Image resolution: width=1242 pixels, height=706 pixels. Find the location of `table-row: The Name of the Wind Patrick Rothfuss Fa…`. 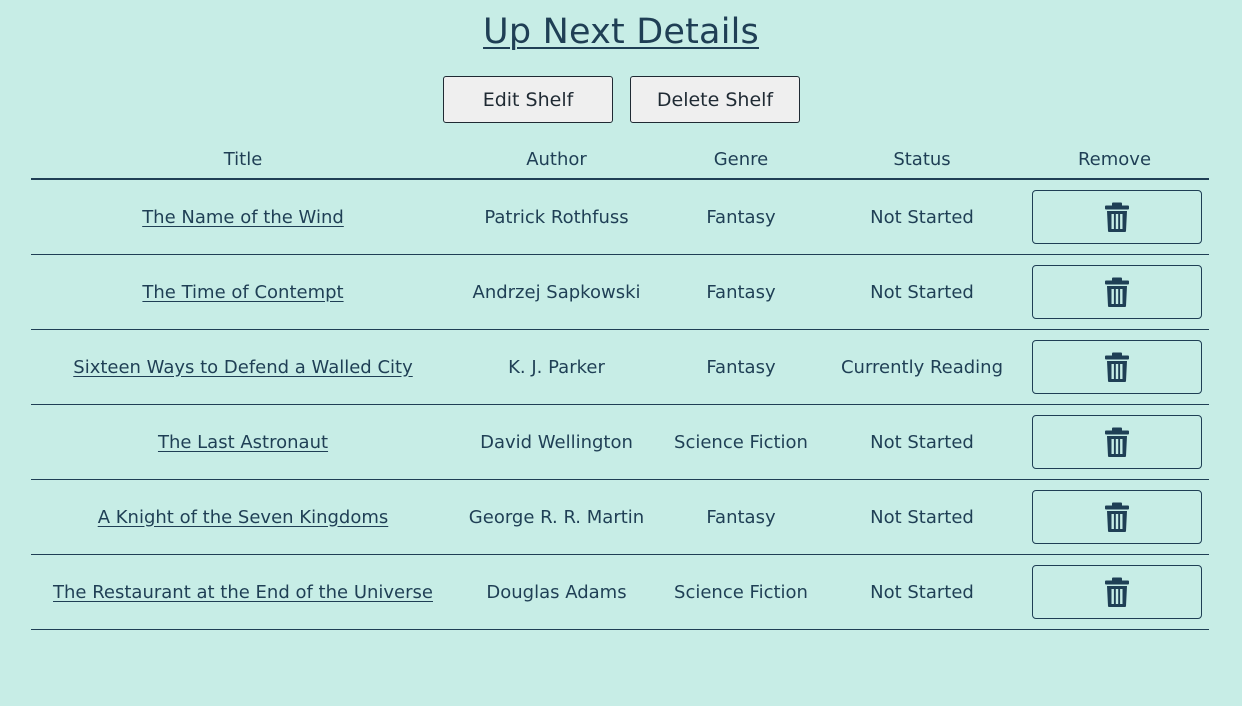

table-row: The Name of the Wind Patrick Rothfuss Fa… is located at coordinates (620, 217).